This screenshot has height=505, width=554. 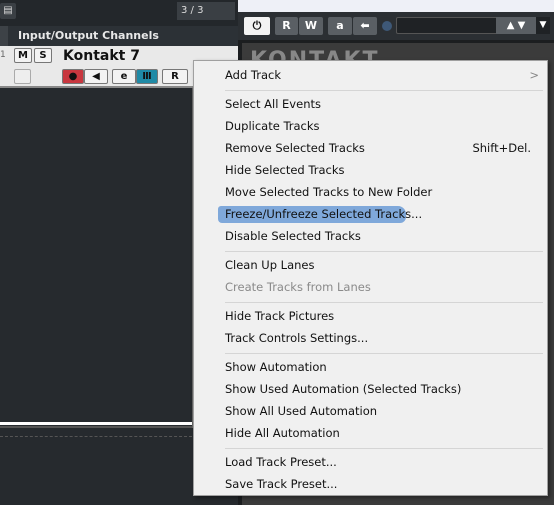 I want to click on menu-item-label: Create Tracks from Lanes, so click(x=298, y=287).